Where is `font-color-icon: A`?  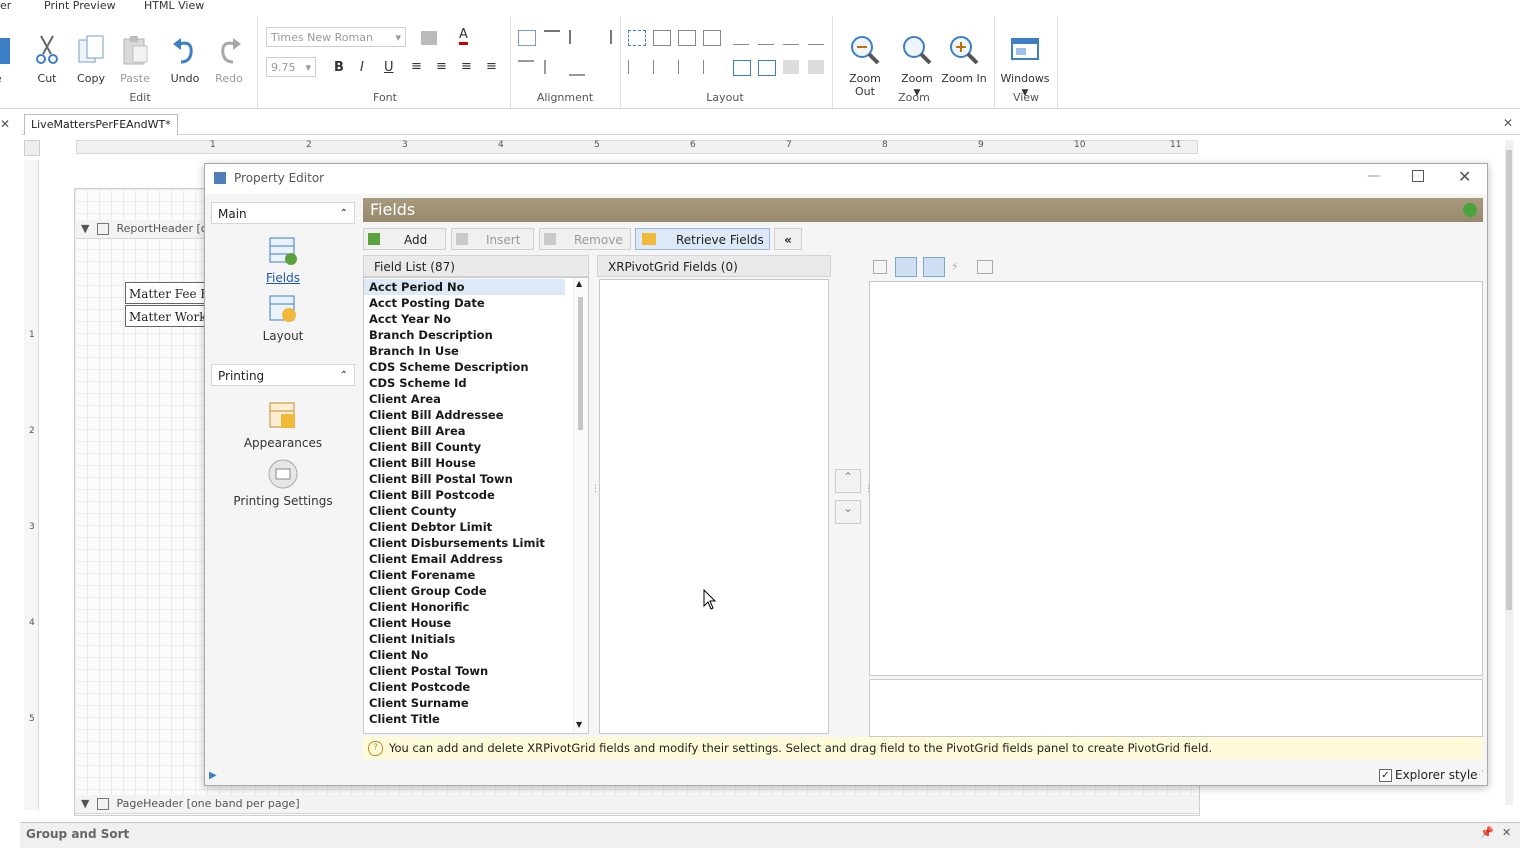 font-color-icon: A is located at coordinates (463, 36).